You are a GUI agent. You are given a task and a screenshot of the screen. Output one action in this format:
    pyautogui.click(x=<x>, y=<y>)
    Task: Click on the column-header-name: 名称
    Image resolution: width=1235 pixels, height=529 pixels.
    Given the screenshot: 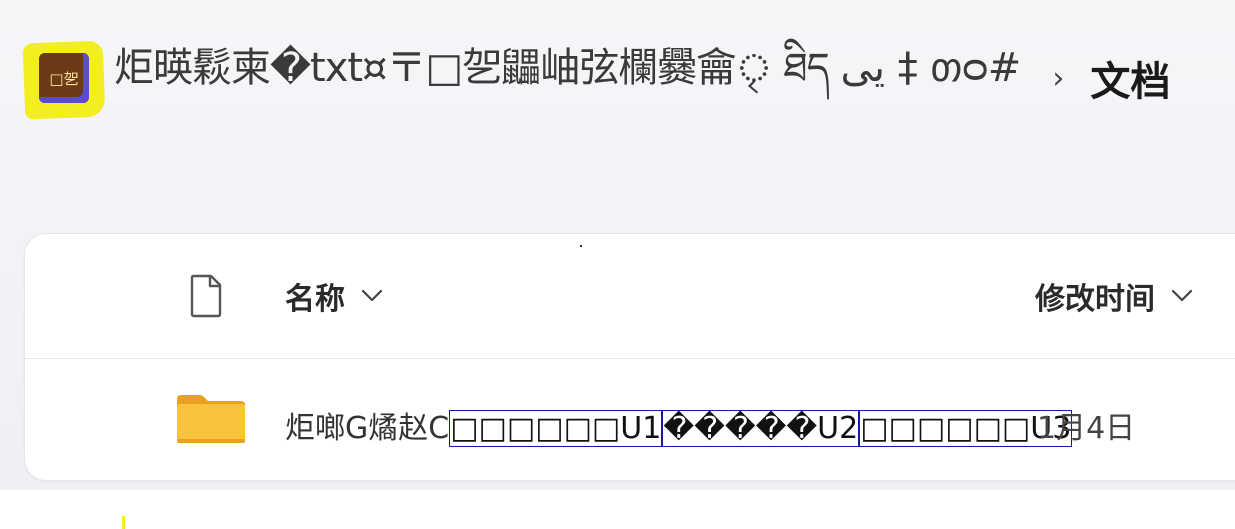 What is the action you would take?
    pyautogui.click(x=334, y=296)
    